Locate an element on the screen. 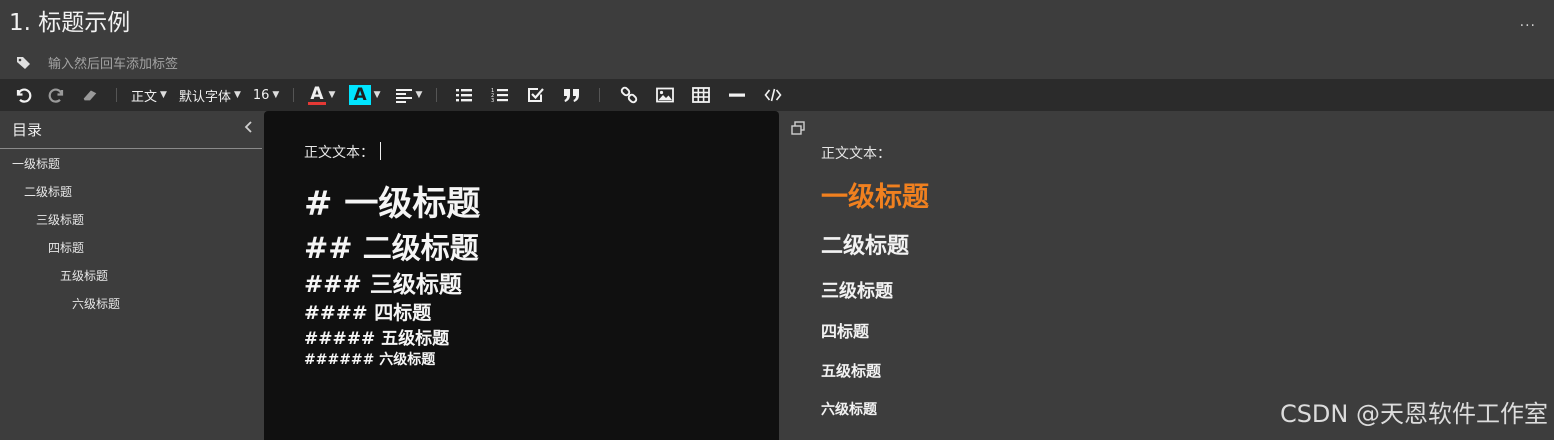 The height and width of the screenshot is (440, 1554). task-list-button is located at coordinates (536, 95).